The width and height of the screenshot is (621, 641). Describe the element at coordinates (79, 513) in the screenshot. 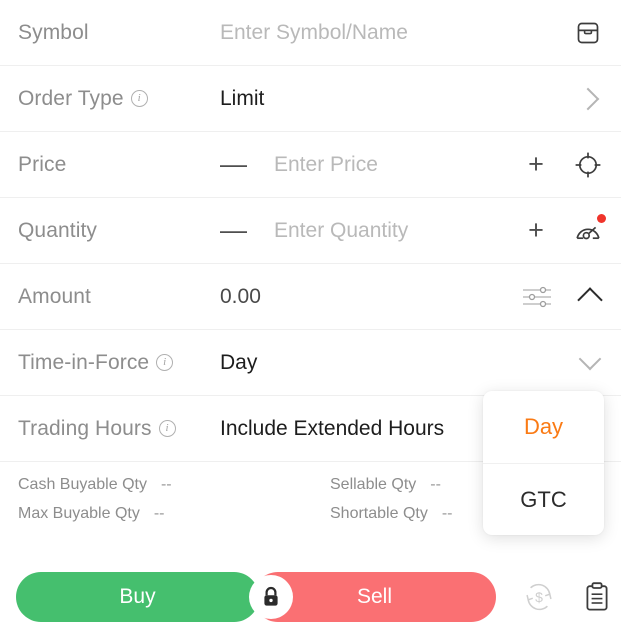

I see `stat-label: Max Buyable Qty` at that location.